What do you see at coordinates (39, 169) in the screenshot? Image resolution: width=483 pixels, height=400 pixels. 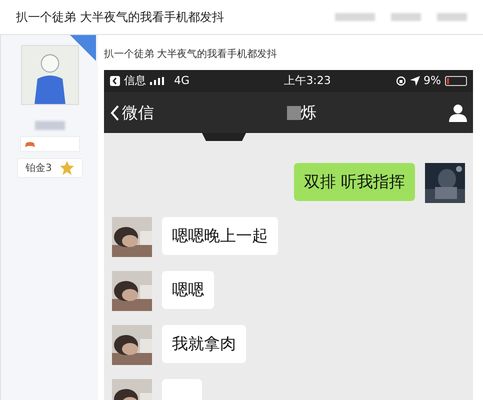 I see `rank-label: 铂金3` at bounding box center [39, 169].